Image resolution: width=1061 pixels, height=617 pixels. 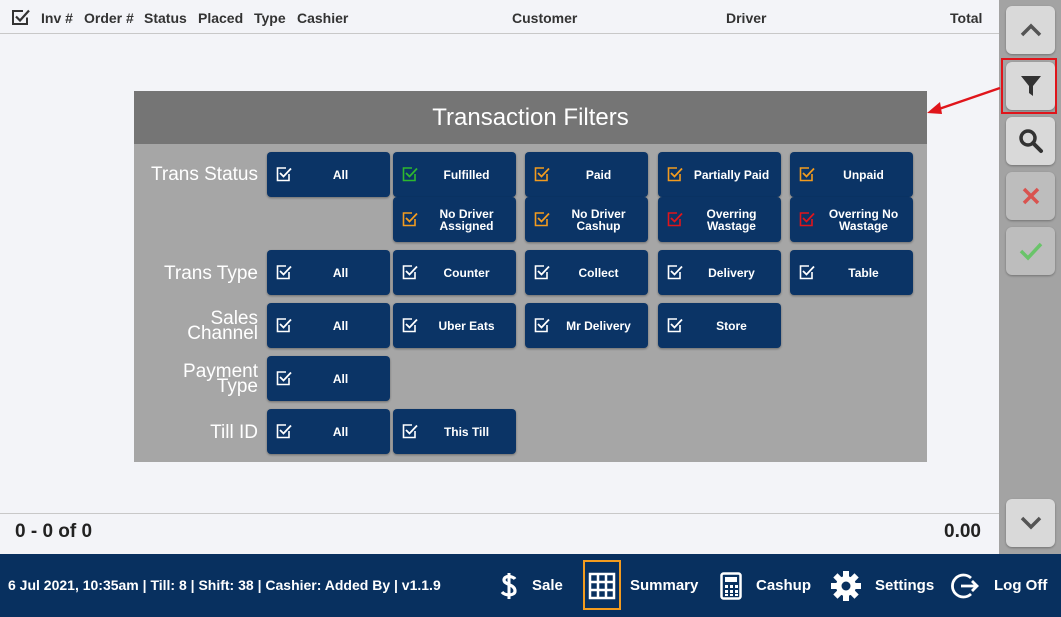 I want to click on filter-button-label: Paid, so click(x=598, y=174).